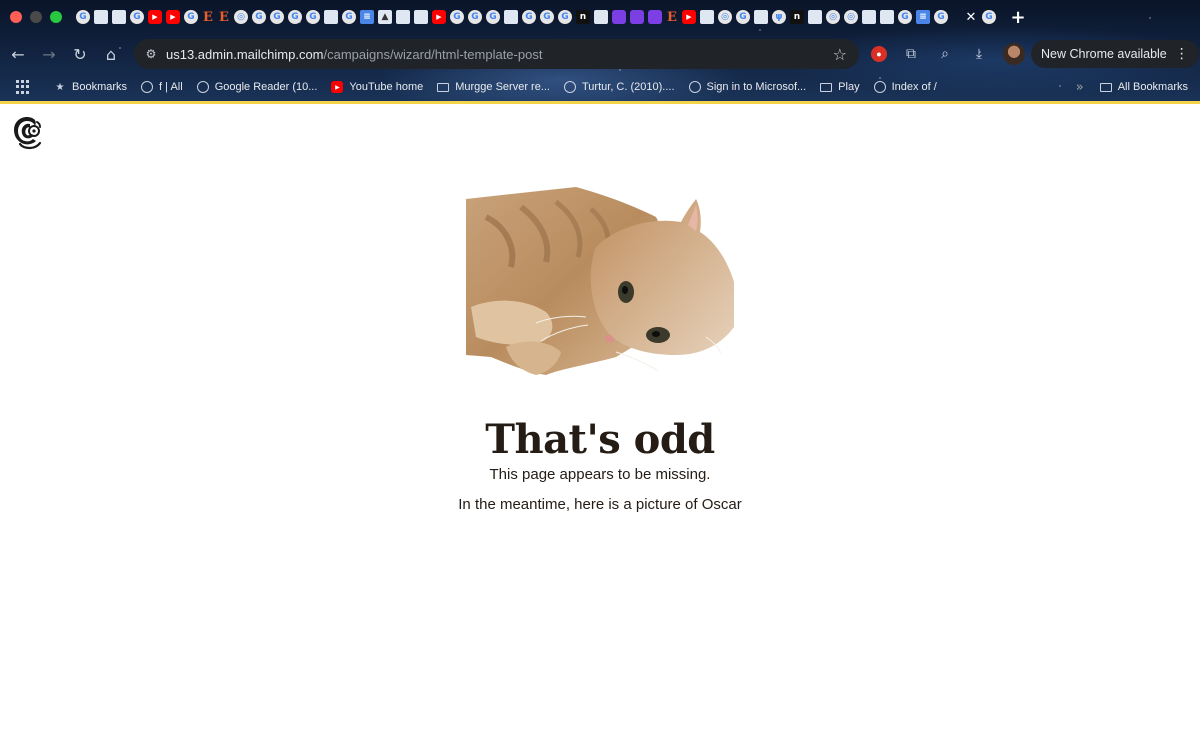  I want to click on bookmark-item: Play, so click(840, 87).